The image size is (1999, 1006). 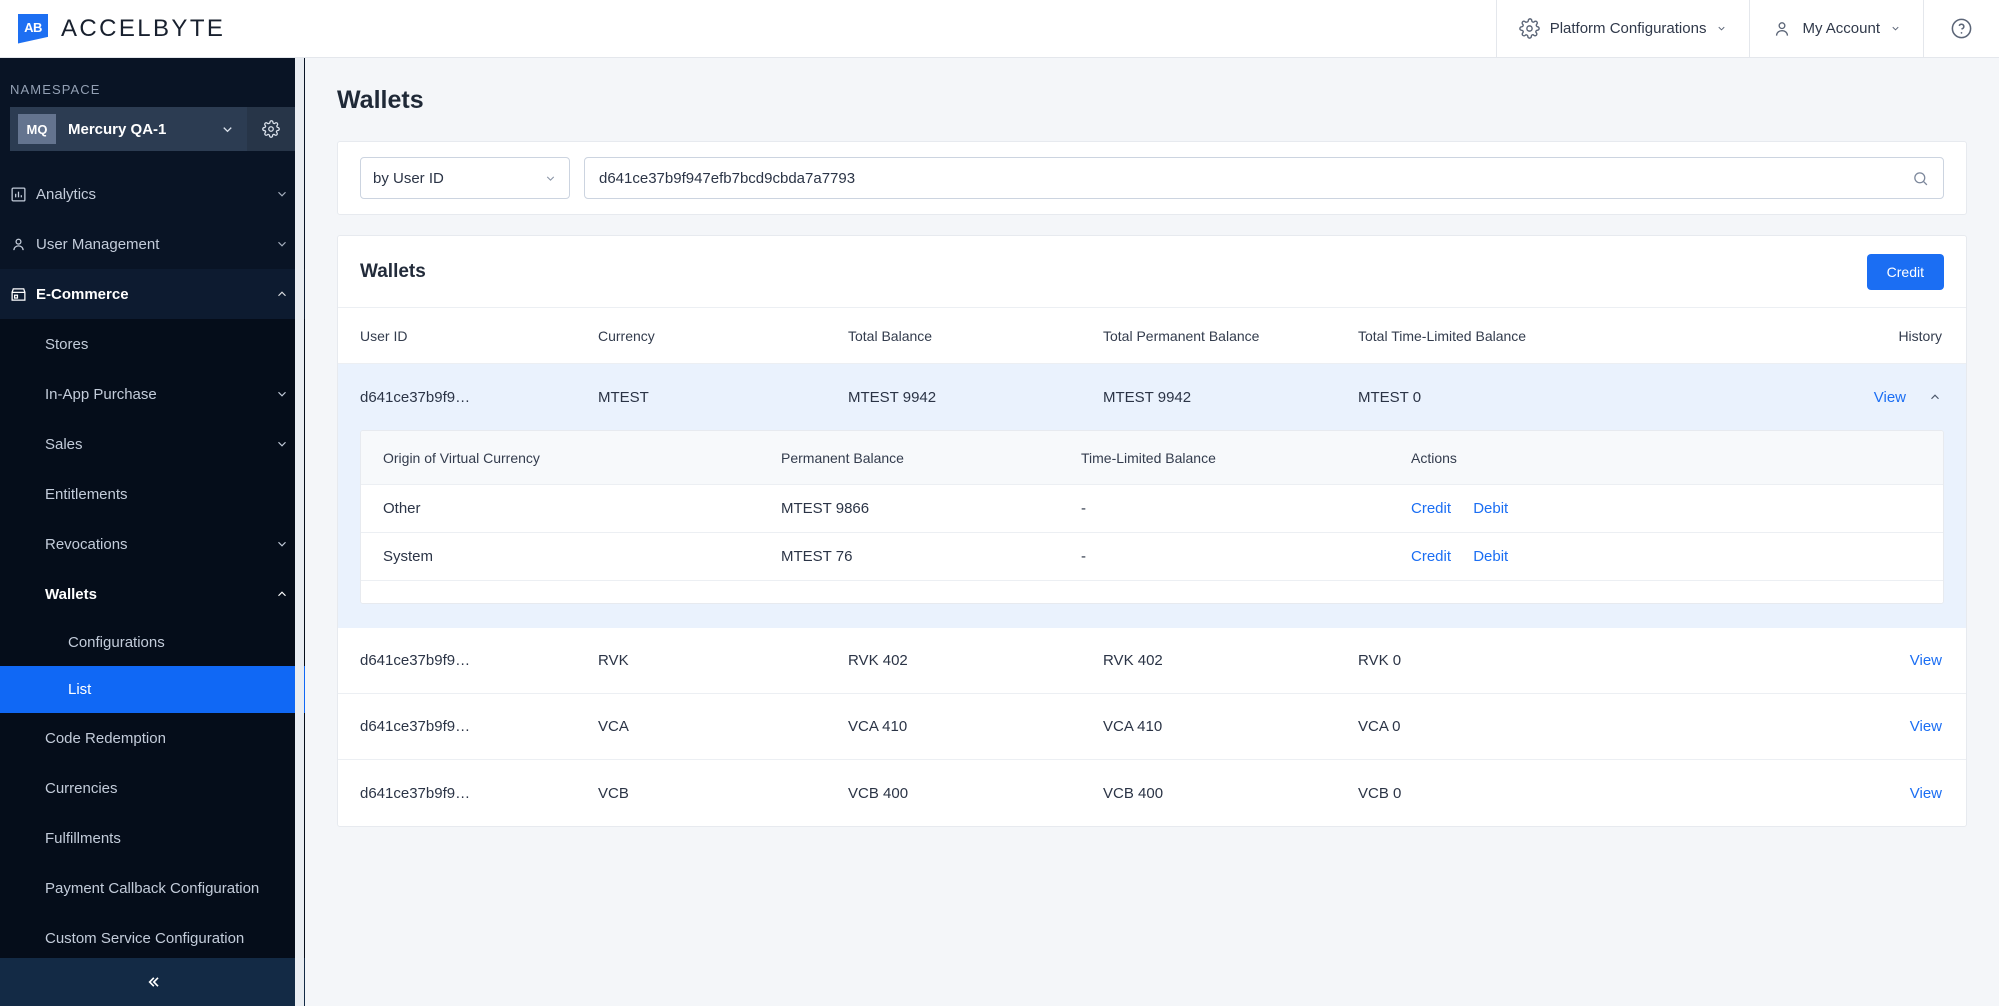 What do you see at coordinates (1782, 28) in the screenshot?
I see `user-icon` at bounding box center [1782, 28].